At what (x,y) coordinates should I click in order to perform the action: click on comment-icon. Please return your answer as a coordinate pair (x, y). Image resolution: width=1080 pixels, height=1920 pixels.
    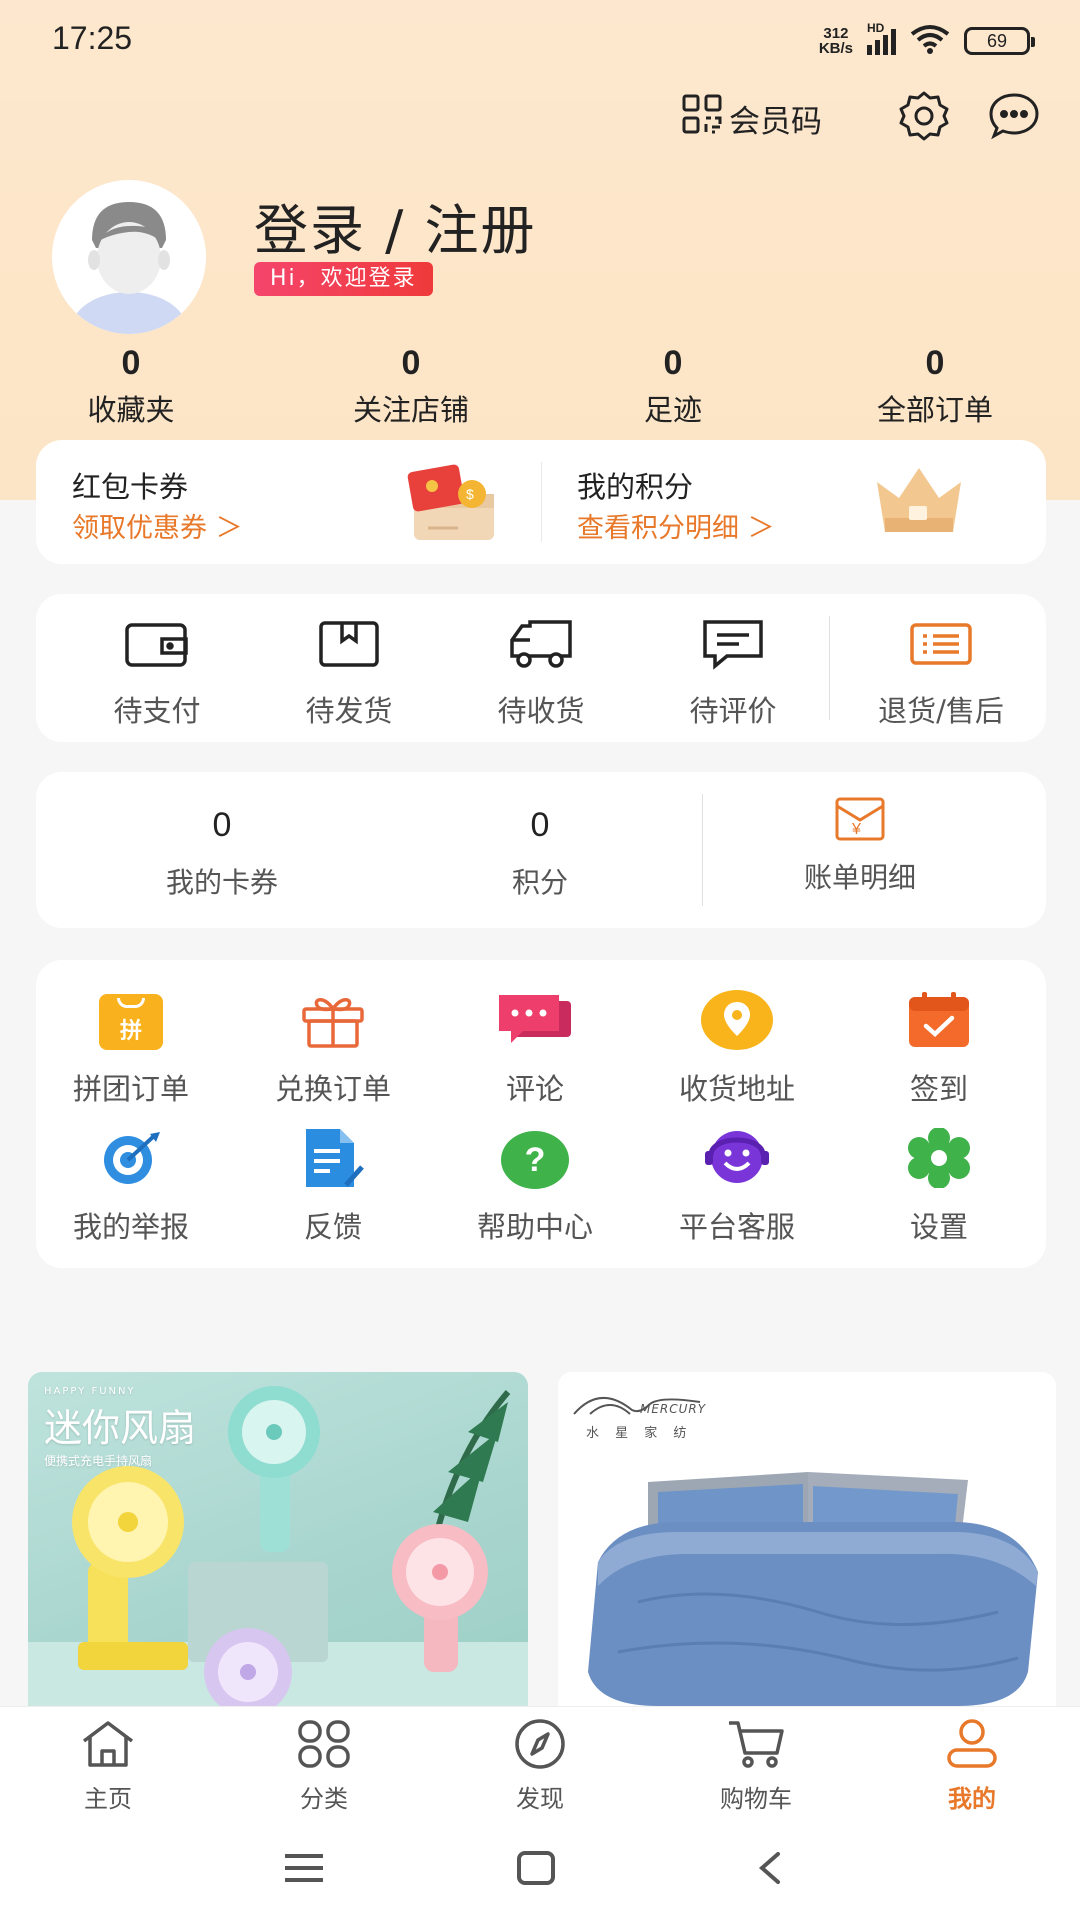
    Looking at the image, I should click on (733, 646).